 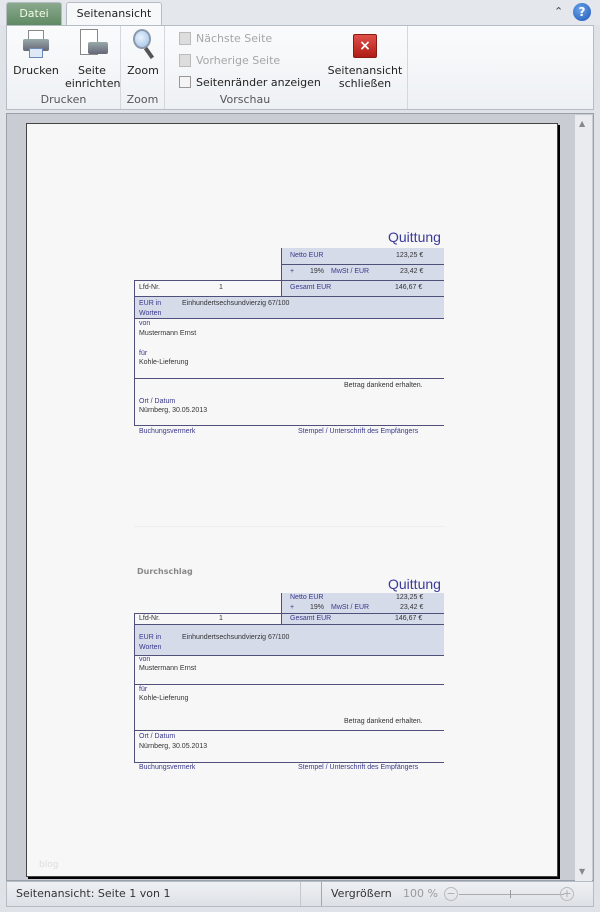 I want to click on help-icon: ?, so click(x=582, y=12).